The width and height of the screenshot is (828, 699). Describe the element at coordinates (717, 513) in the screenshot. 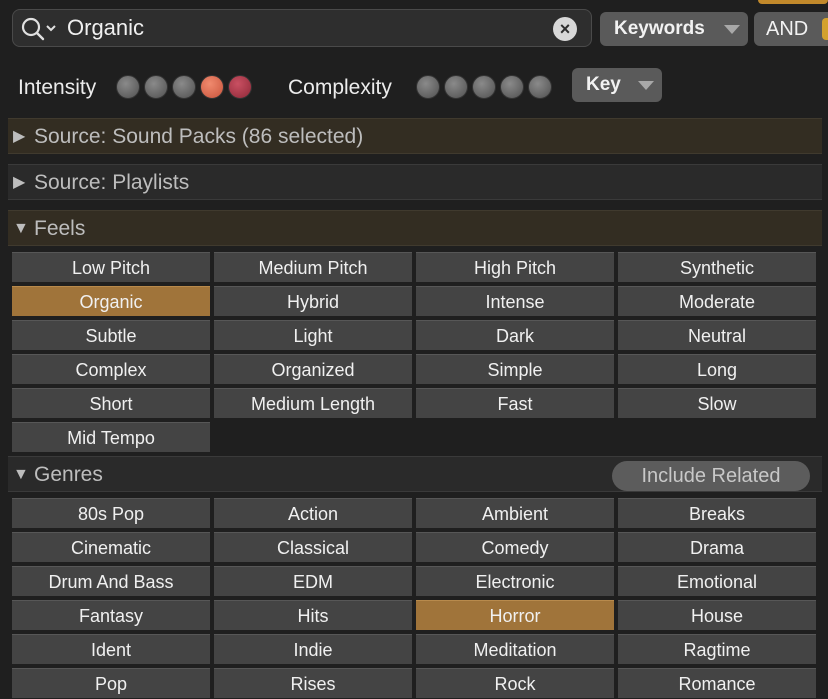

I see `genre-tag: Breaks` at that location.